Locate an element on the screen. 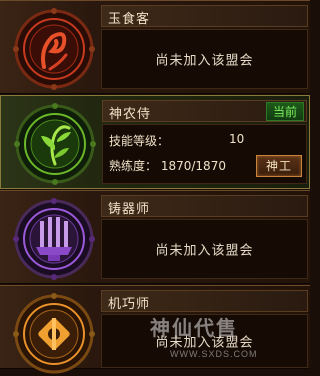 This screenshot has width=320, height=376. proficiency-value: 1870/1870 is located at coordinates (193, 166).